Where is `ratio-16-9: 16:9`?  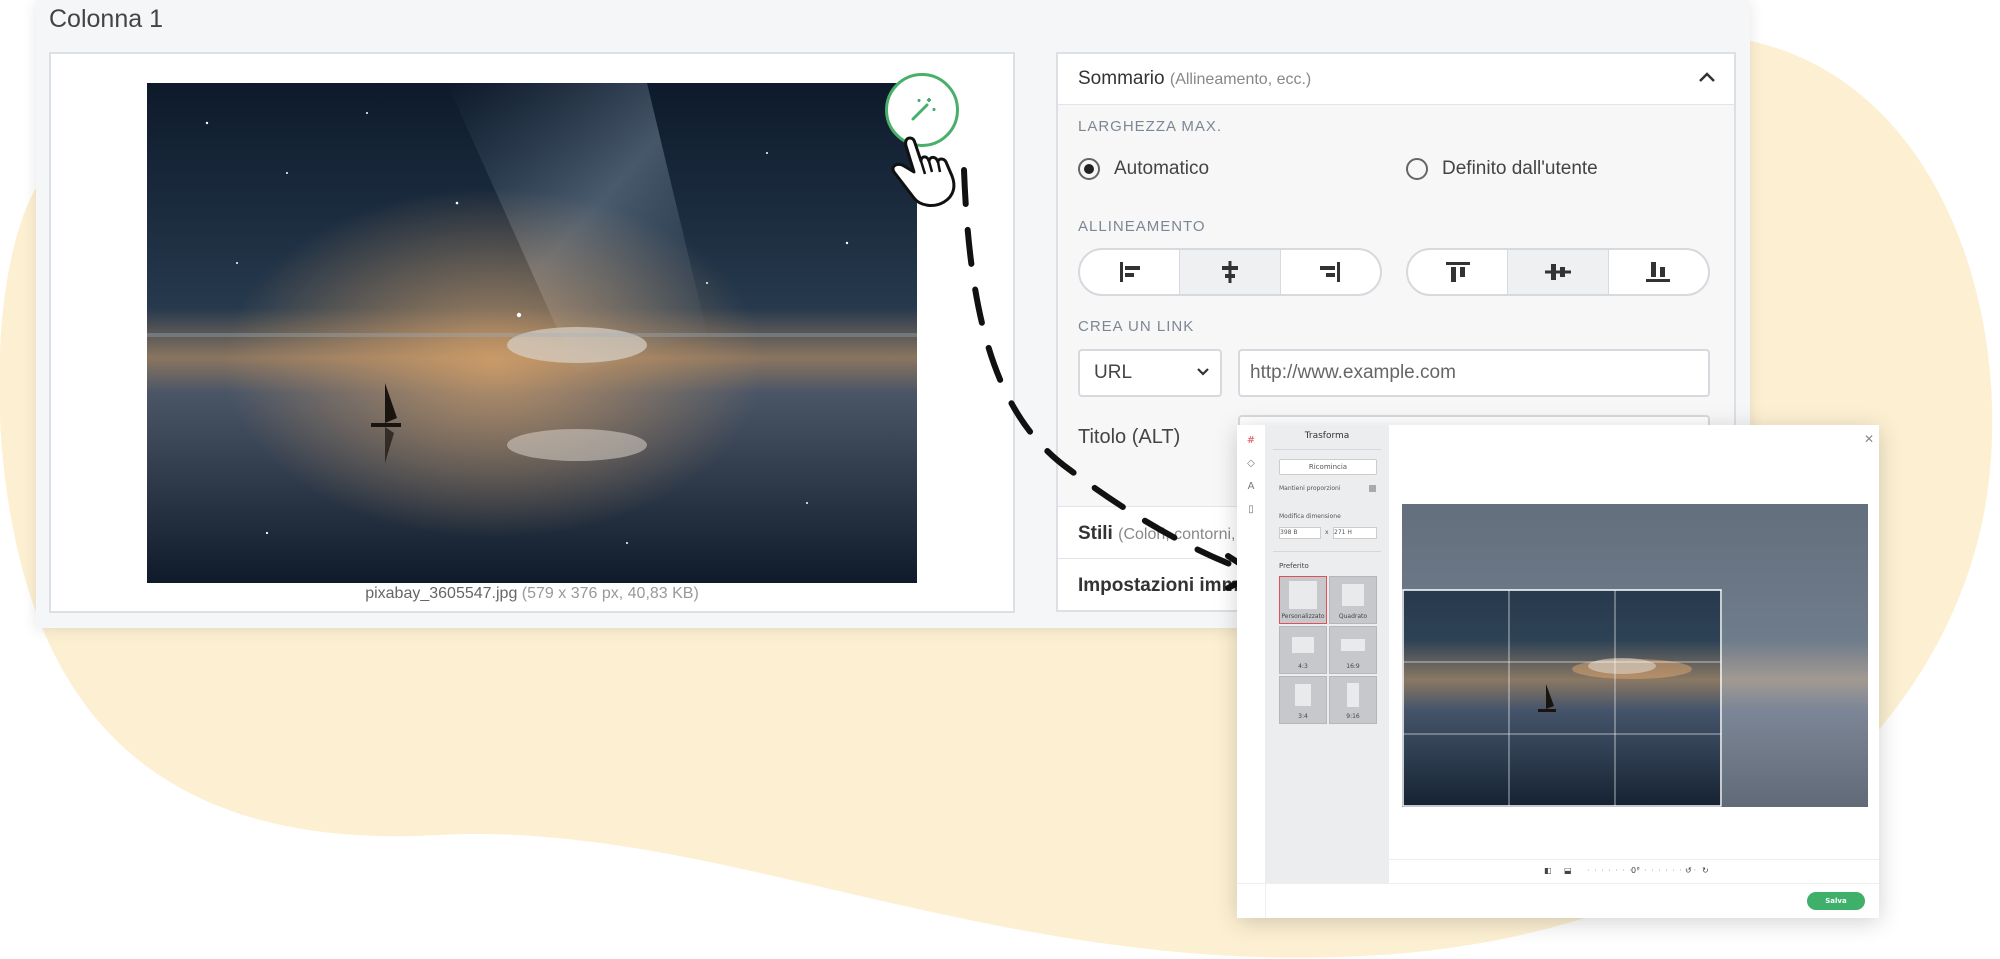
ratio-16-9: 16:9 is located at coordinates (1353, 650).